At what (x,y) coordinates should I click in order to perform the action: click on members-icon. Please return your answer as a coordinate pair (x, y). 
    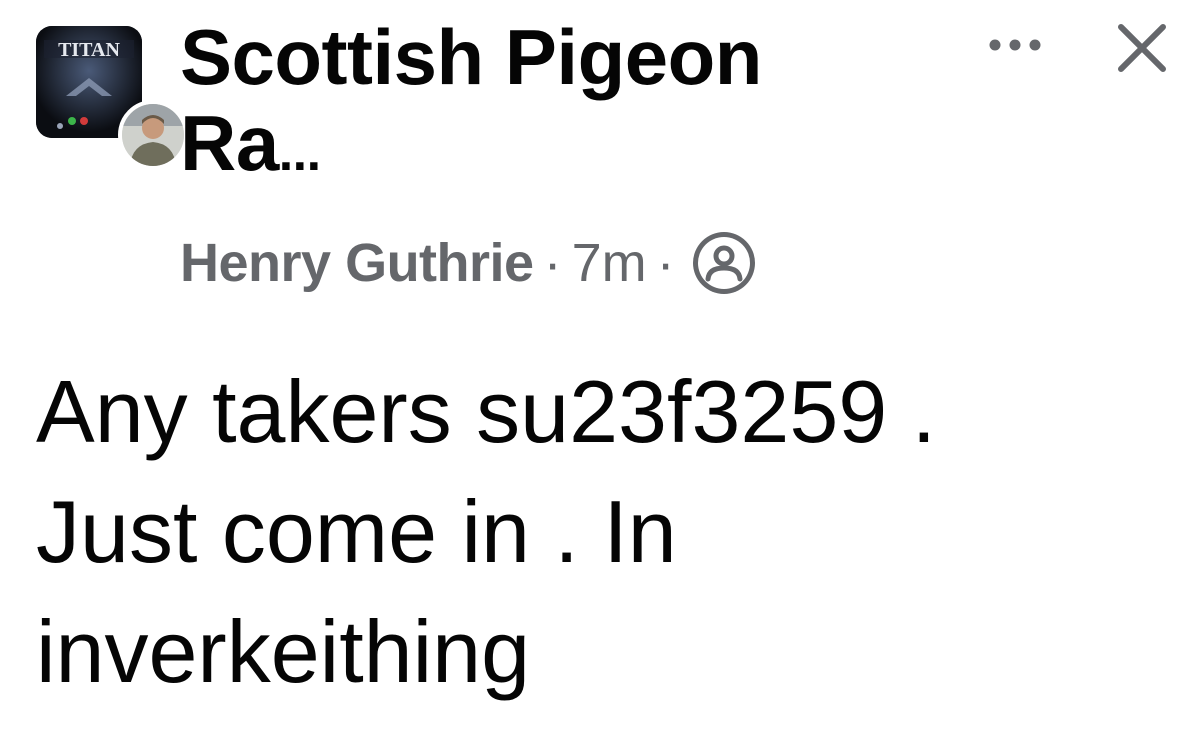
    Looking at the image, I should click on (724, 263).